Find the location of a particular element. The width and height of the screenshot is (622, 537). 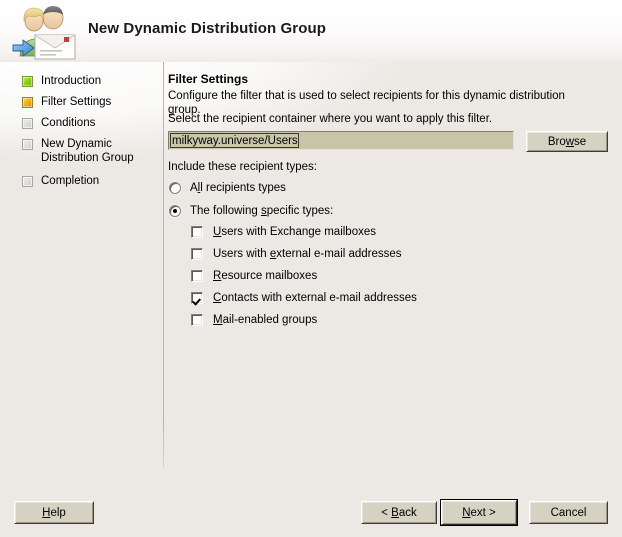

next-button-label: Next > is located at coordinates (479, 512).